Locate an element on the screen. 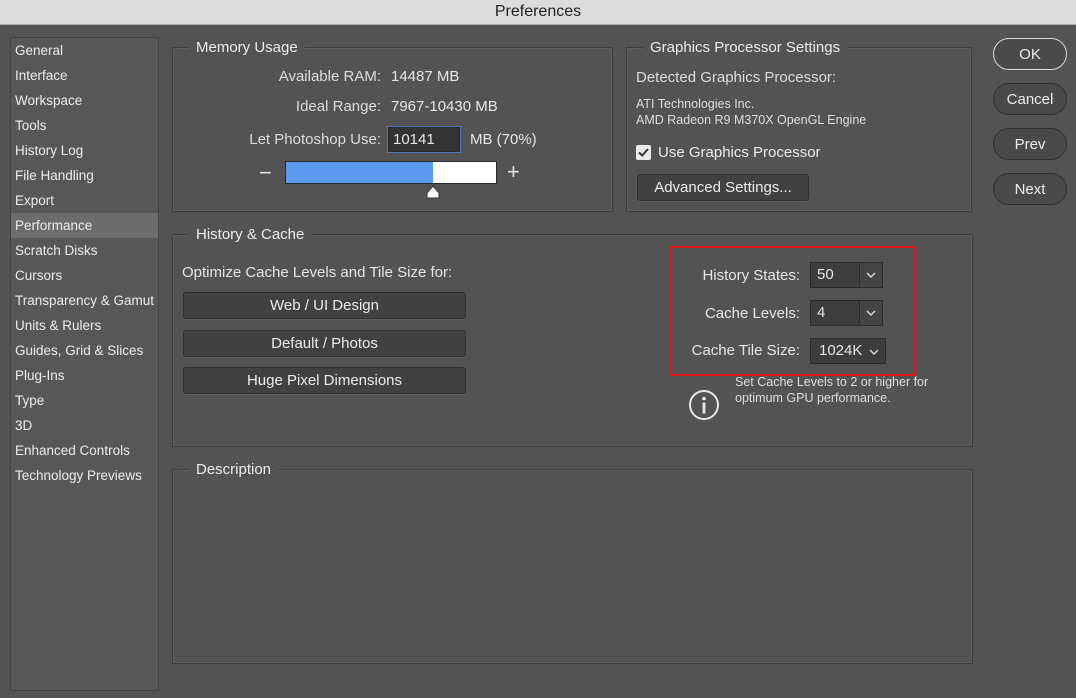  optimize-label: Optimize Cache Levels and Tile Size for: is located at coordinates (317, 272).